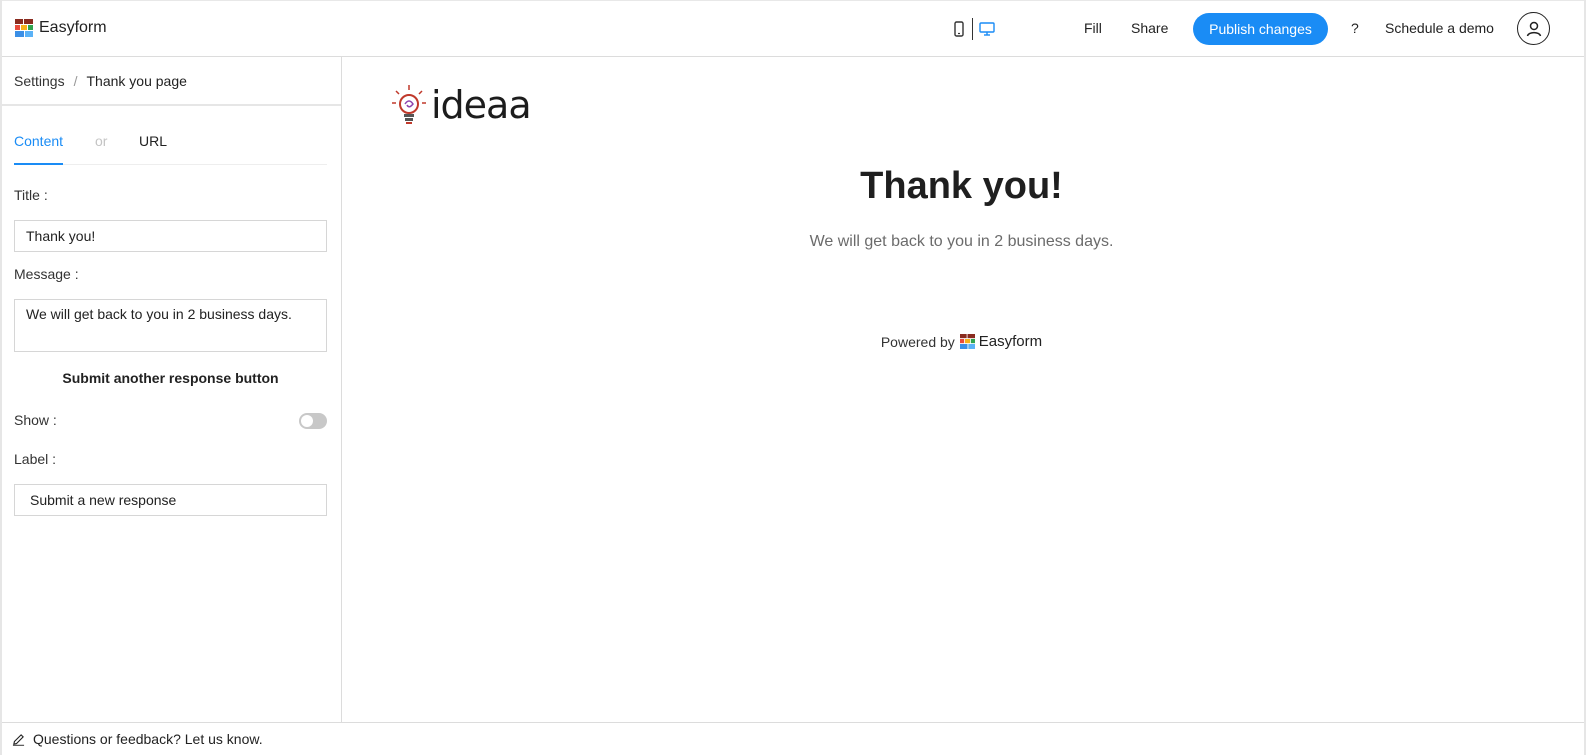 This screenshot has height=755, width=1586. I want to click on brand-name: Easyform, so click(73, 27).